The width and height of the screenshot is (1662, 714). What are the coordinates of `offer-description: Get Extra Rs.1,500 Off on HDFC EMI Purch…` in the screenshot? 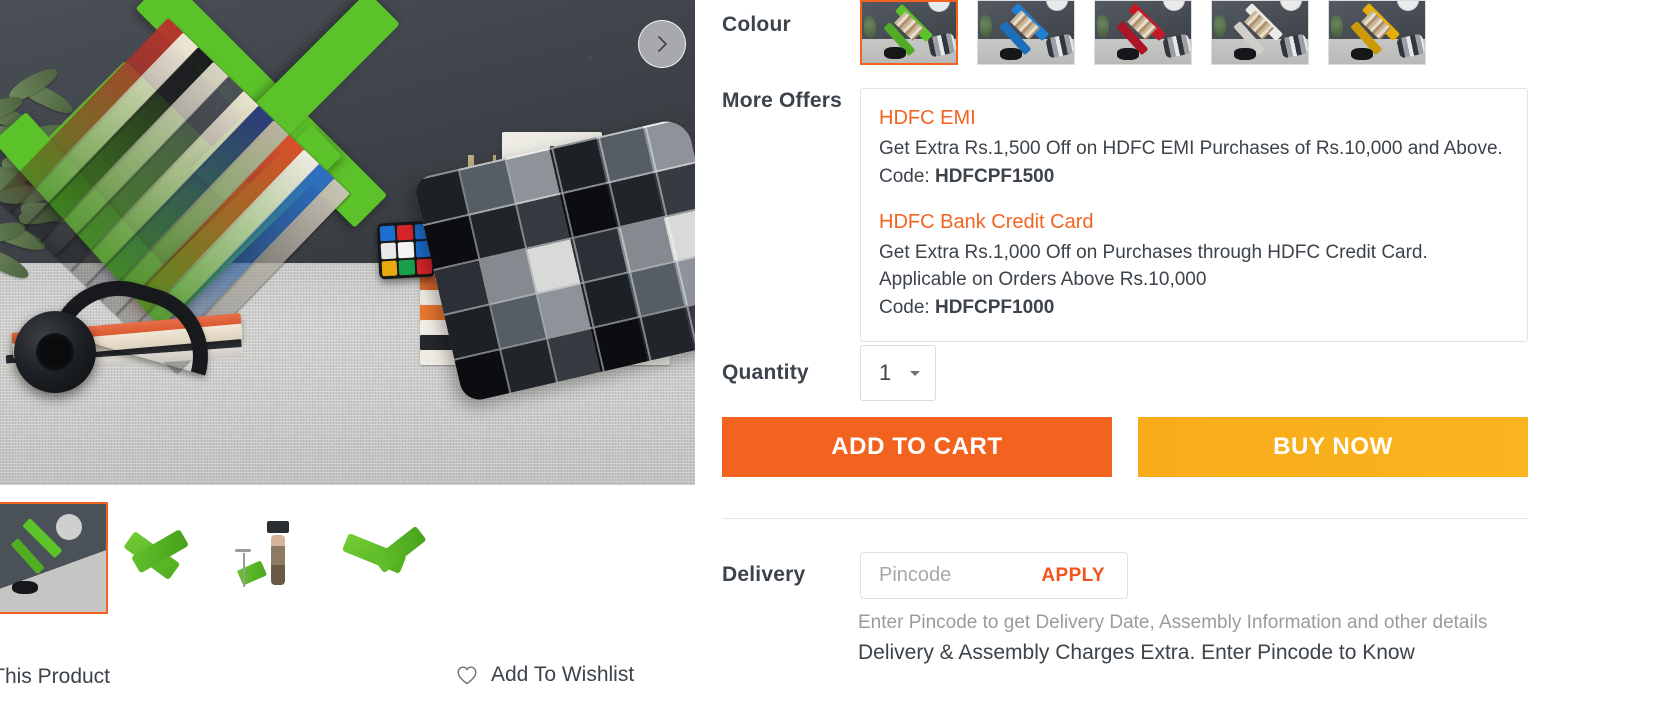 It's located at (1191, 148).